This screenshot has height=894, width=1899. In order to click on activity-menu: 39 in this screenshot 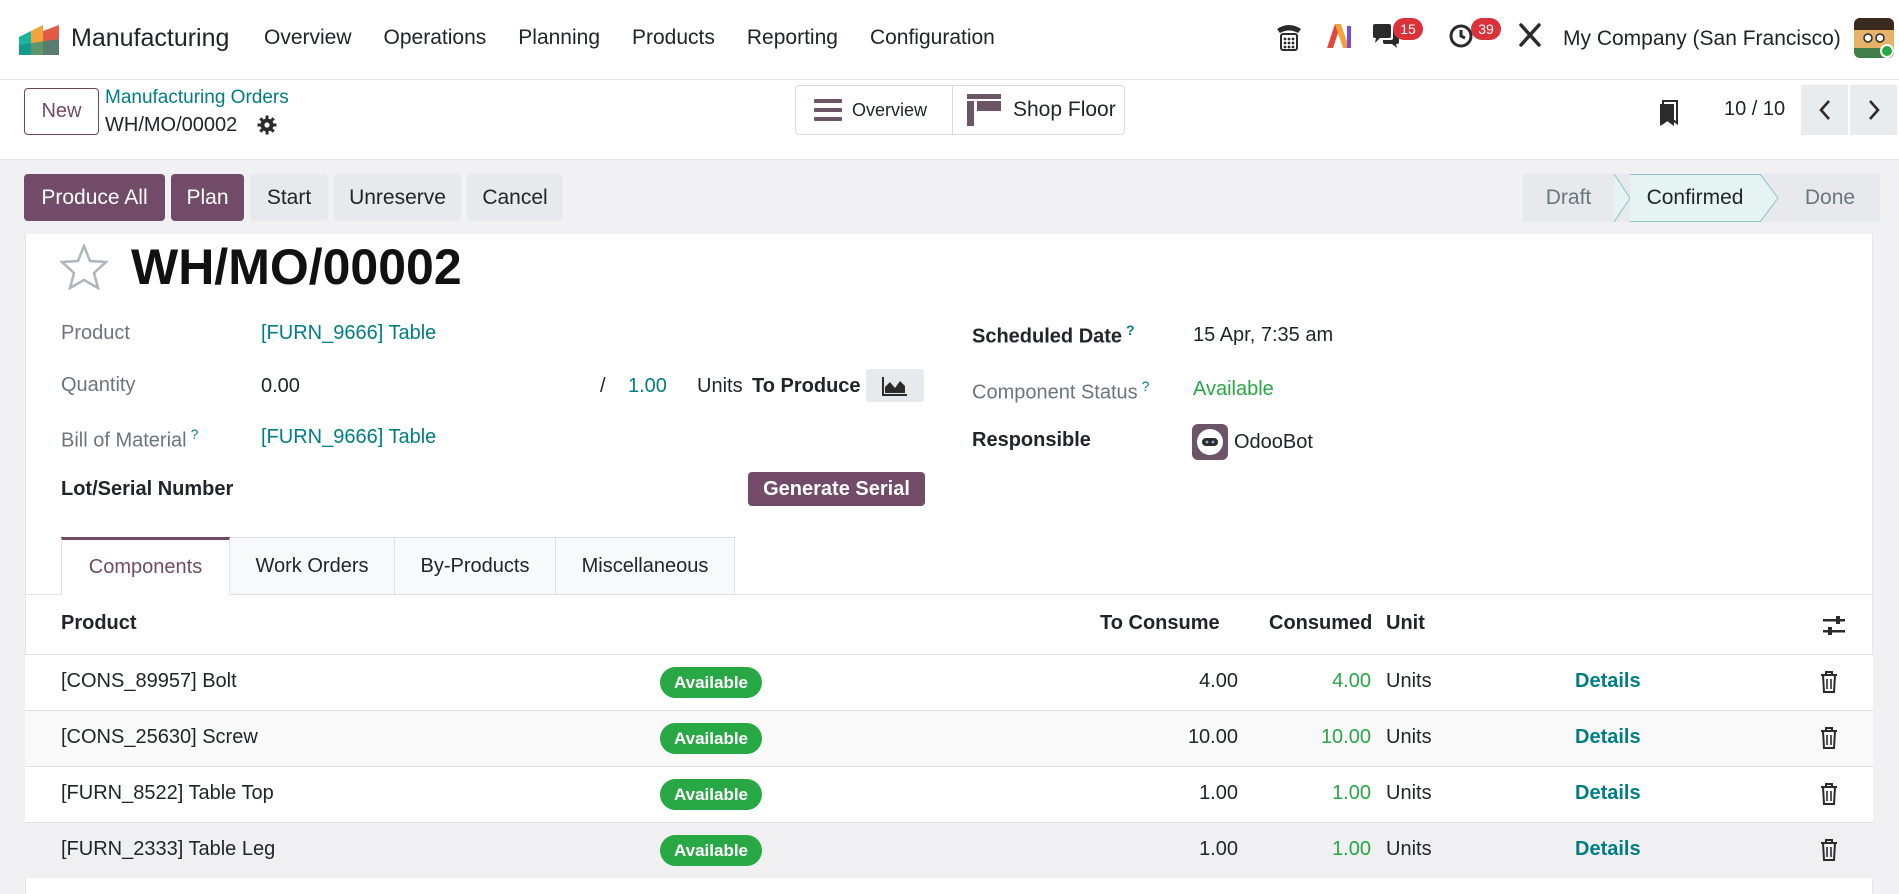, I will do `click(1475, 35)`.